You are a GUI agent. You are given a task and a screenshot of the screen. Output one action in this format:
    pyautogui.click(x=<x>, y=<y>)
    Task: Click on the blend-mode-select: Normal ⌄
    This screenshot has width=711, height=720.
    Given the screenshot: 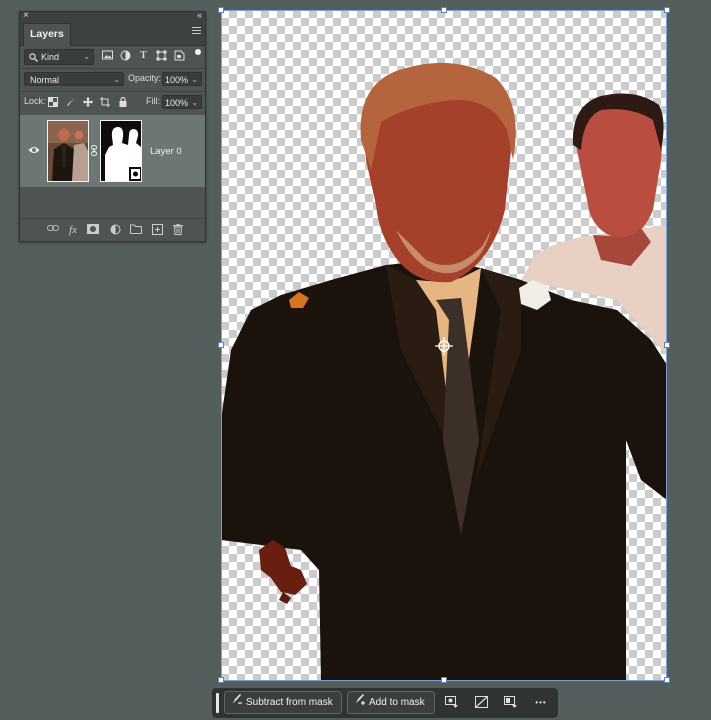 What is the action you would take?
    pyautogui.click(x=74, y=79)
    